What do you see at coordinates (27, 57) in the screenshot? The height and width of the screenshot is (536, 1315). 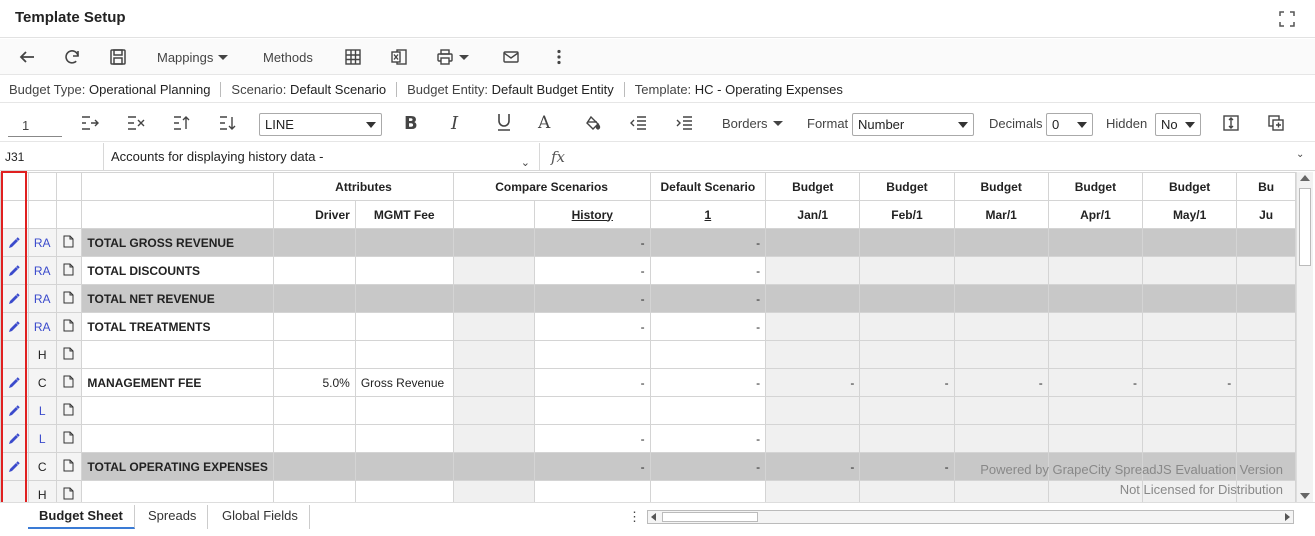 I see `back-arrow-icon` at bounding box center [27, 57].